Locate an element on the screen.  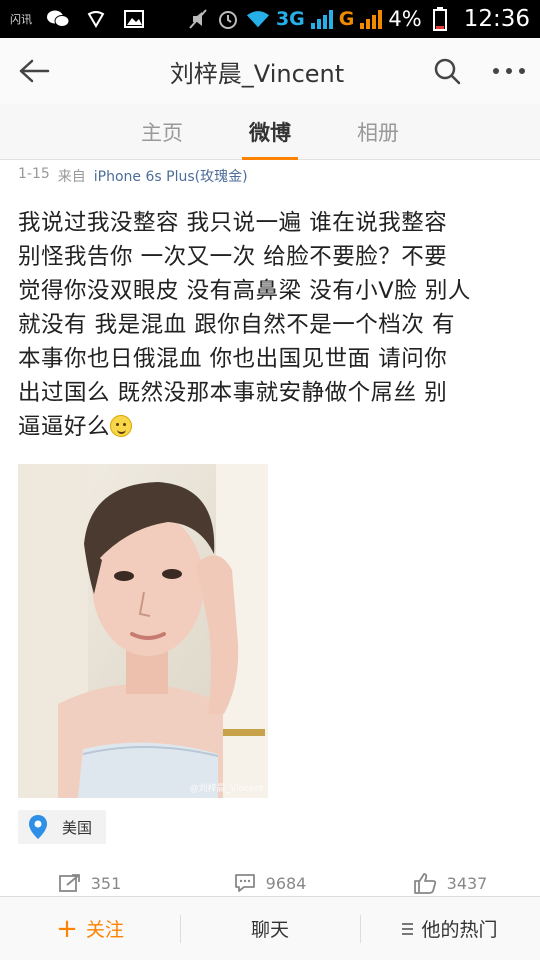
title-bar: 刘梓晨_Vincent is located at coordinates (270, 71).